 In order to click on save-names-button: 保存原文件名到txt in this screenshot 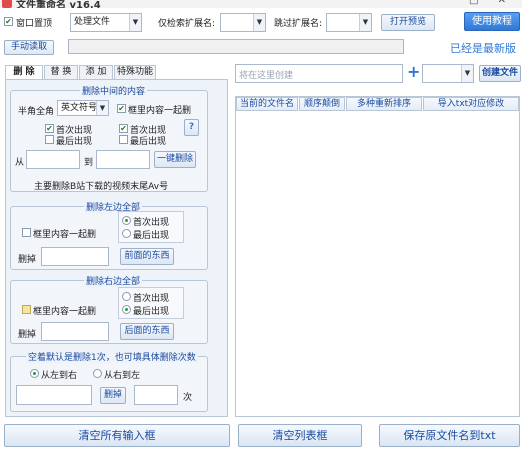, I will do `click(449, 435)`.